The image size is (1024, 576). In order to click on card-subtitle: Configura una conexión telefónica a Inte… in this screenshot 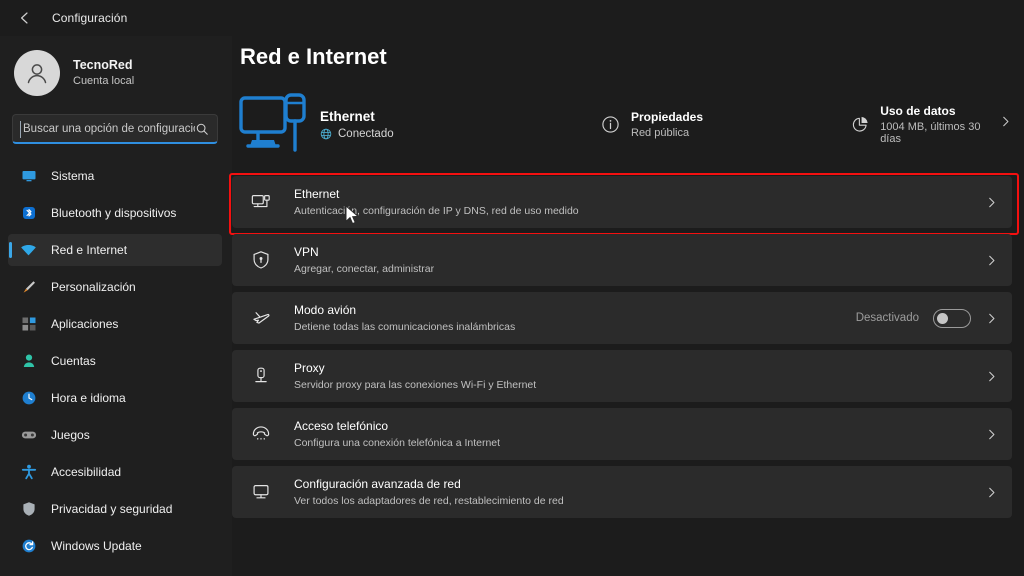, I will do `click(397, 442)`.